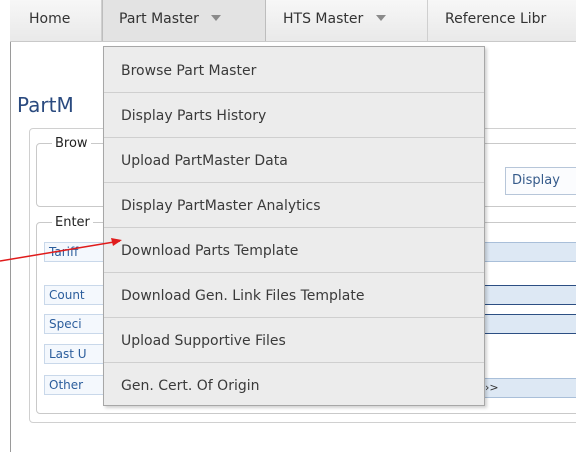 The height and width of the screenshot is (452, 576). I want to click on row-label-tariff: Tariff, so click(74, 252).